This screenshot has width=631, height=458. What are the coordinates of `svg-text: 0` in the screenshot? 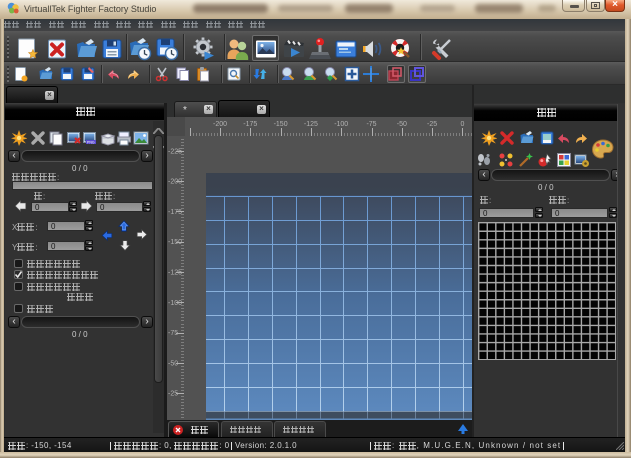 It's located at (462, 124).